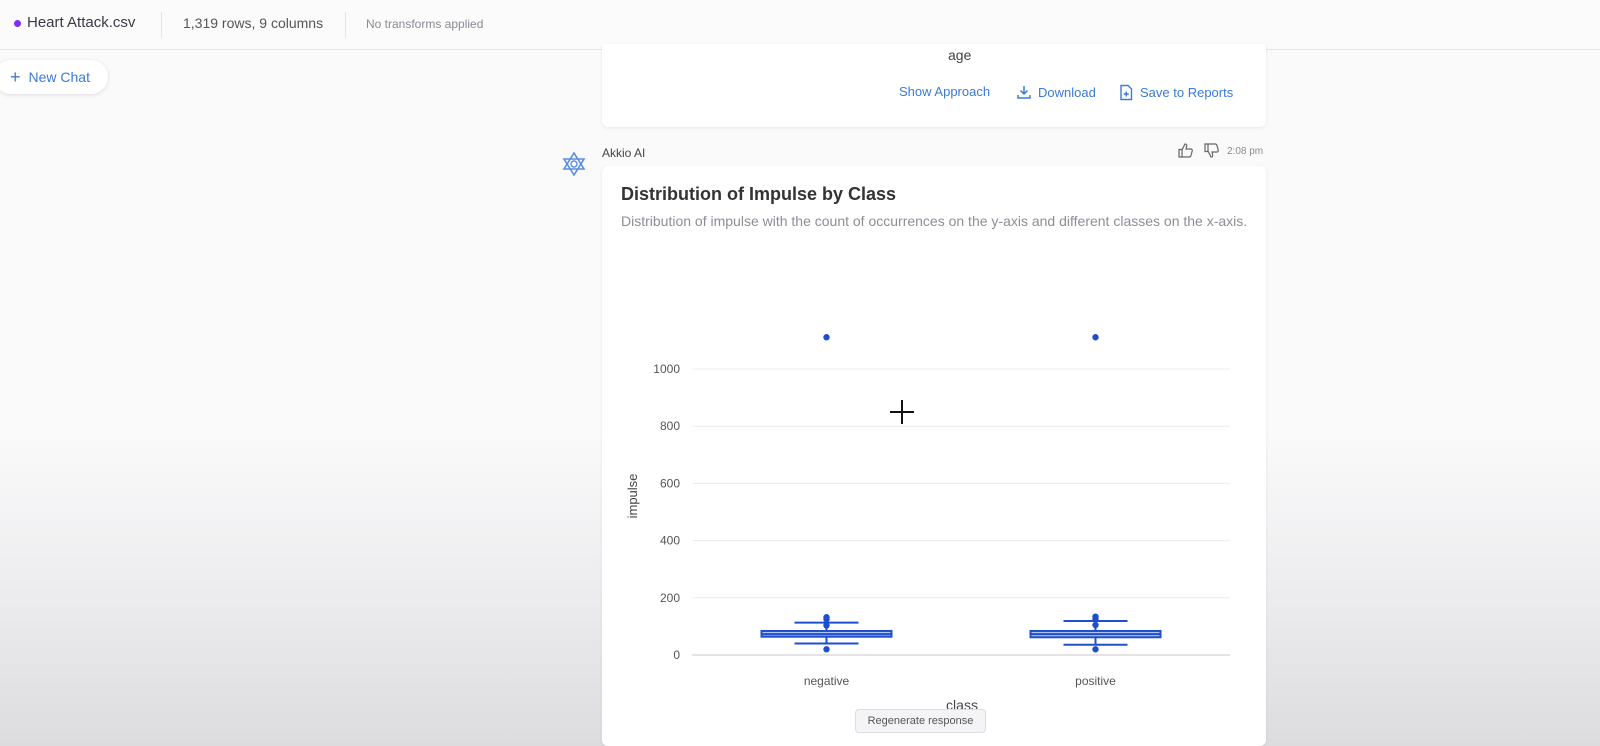 This screenshot has height=746, width=1600. I want to click on box-negative, so click(826, 493).